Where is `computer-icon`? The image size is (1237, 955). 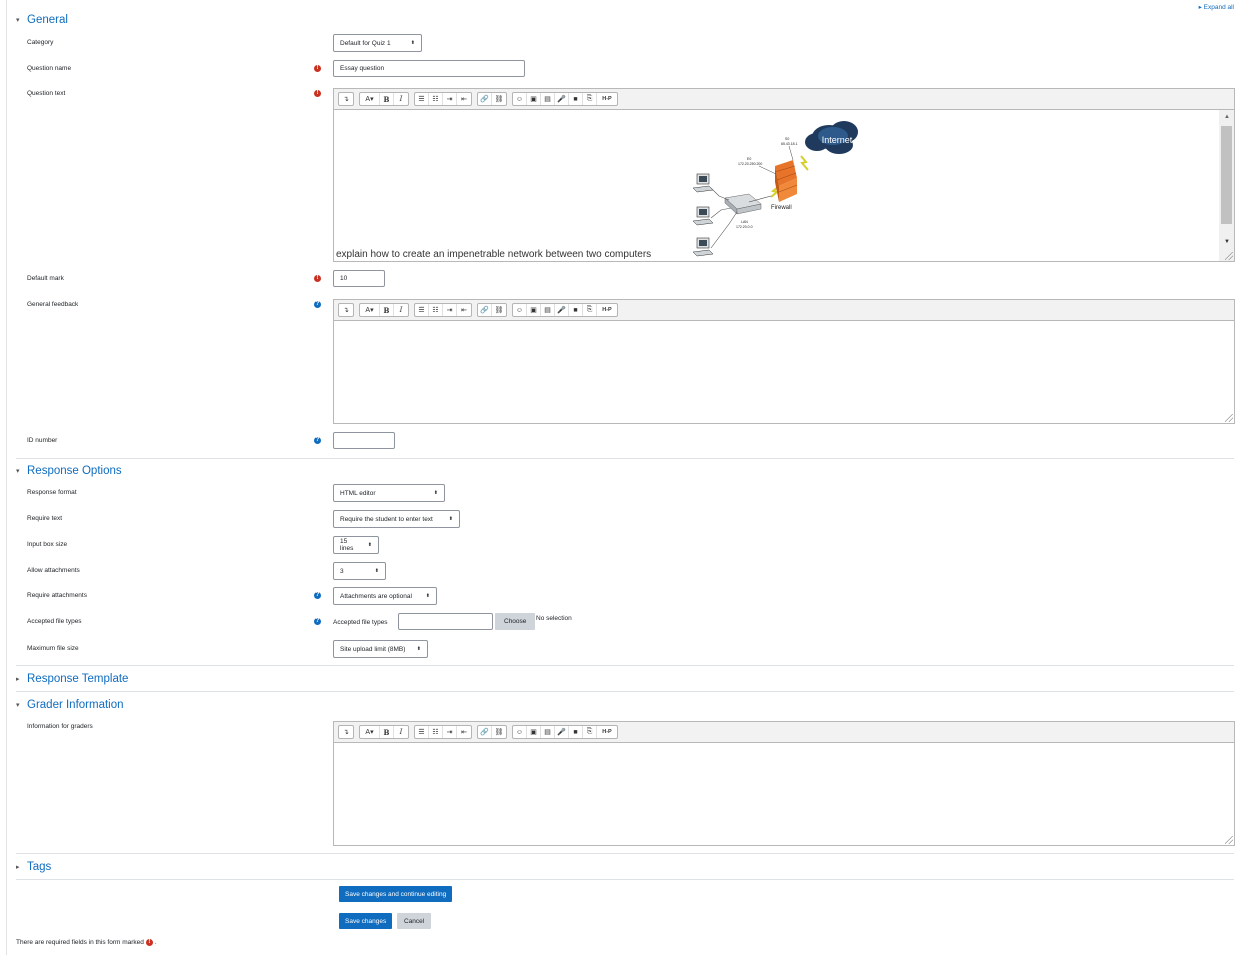
computer-icon is located at coordinates (703, 183).